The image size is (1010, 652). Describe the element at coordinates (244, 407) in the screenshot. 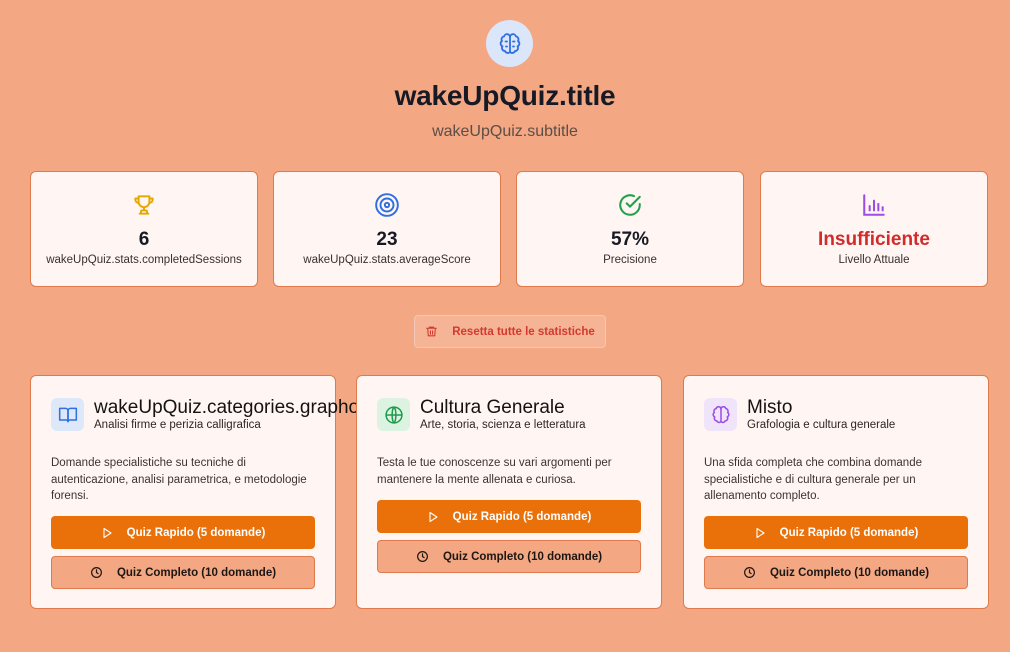

I see `category-title: wakeUpQuiz.categories.graphology` at that location.